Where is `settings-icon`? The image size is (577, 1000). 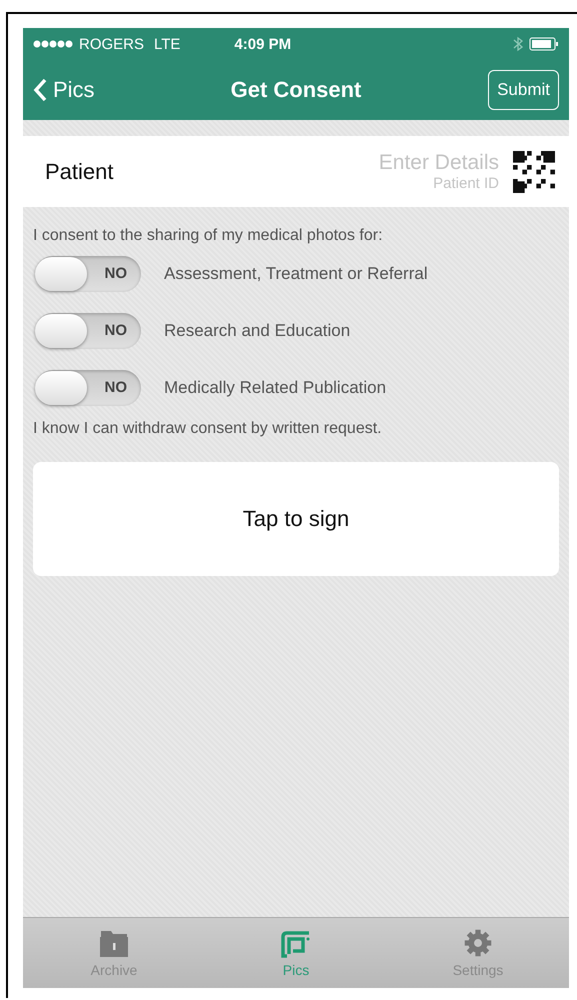 settings-icon is located at coordinates (478, 943).